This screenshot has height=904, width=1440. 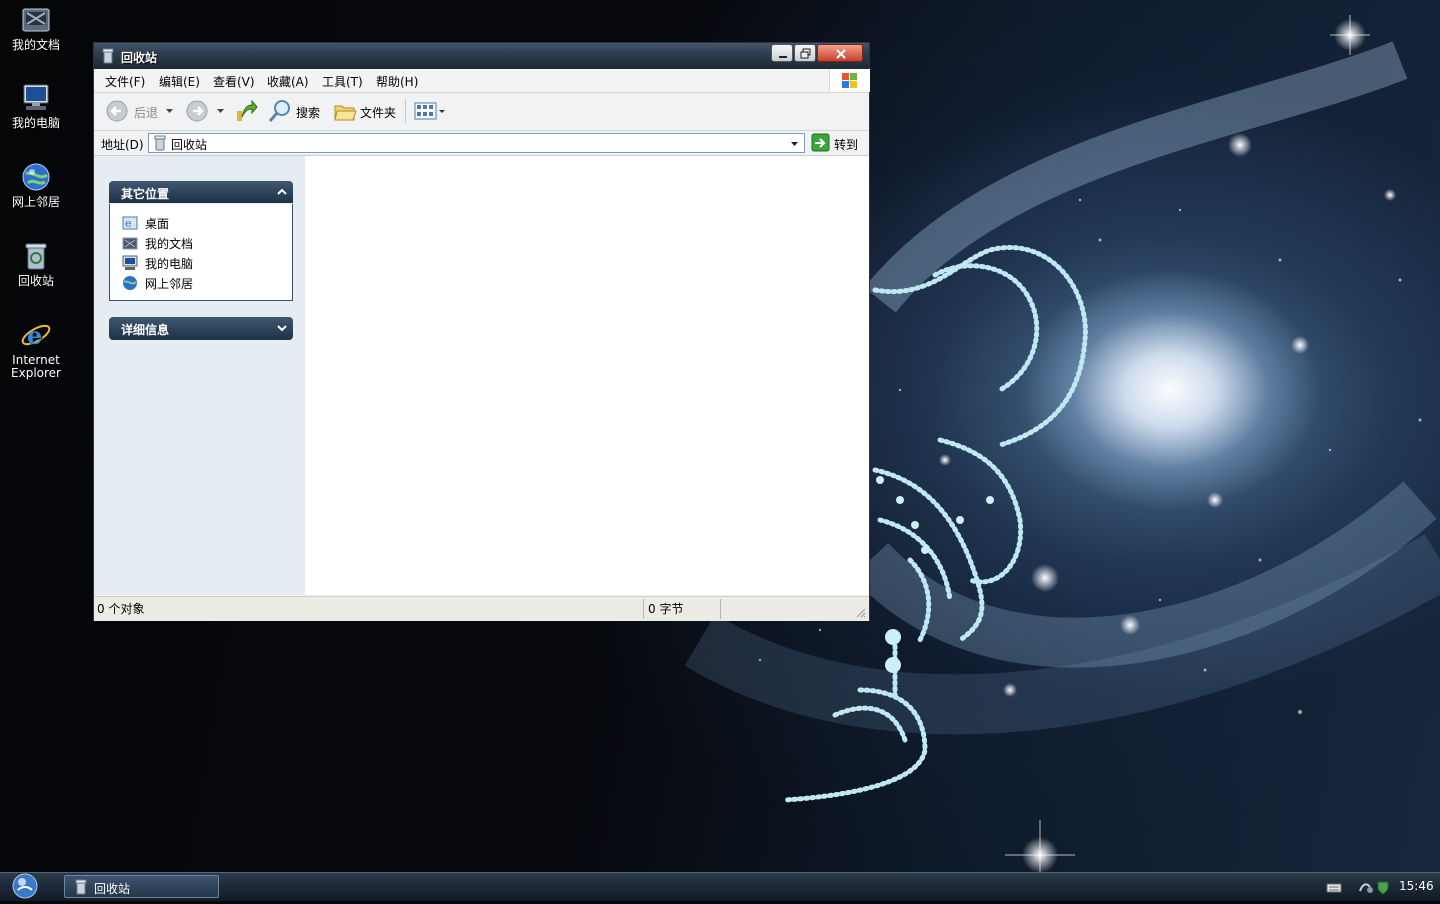 I want to click on forward-dropdown-icon, so click(x=220, y=111).